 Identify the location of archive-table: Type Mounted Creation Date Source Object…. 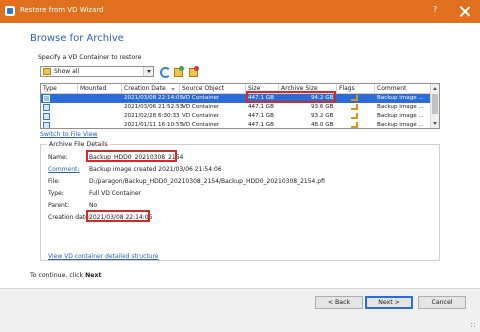
(240, 106).